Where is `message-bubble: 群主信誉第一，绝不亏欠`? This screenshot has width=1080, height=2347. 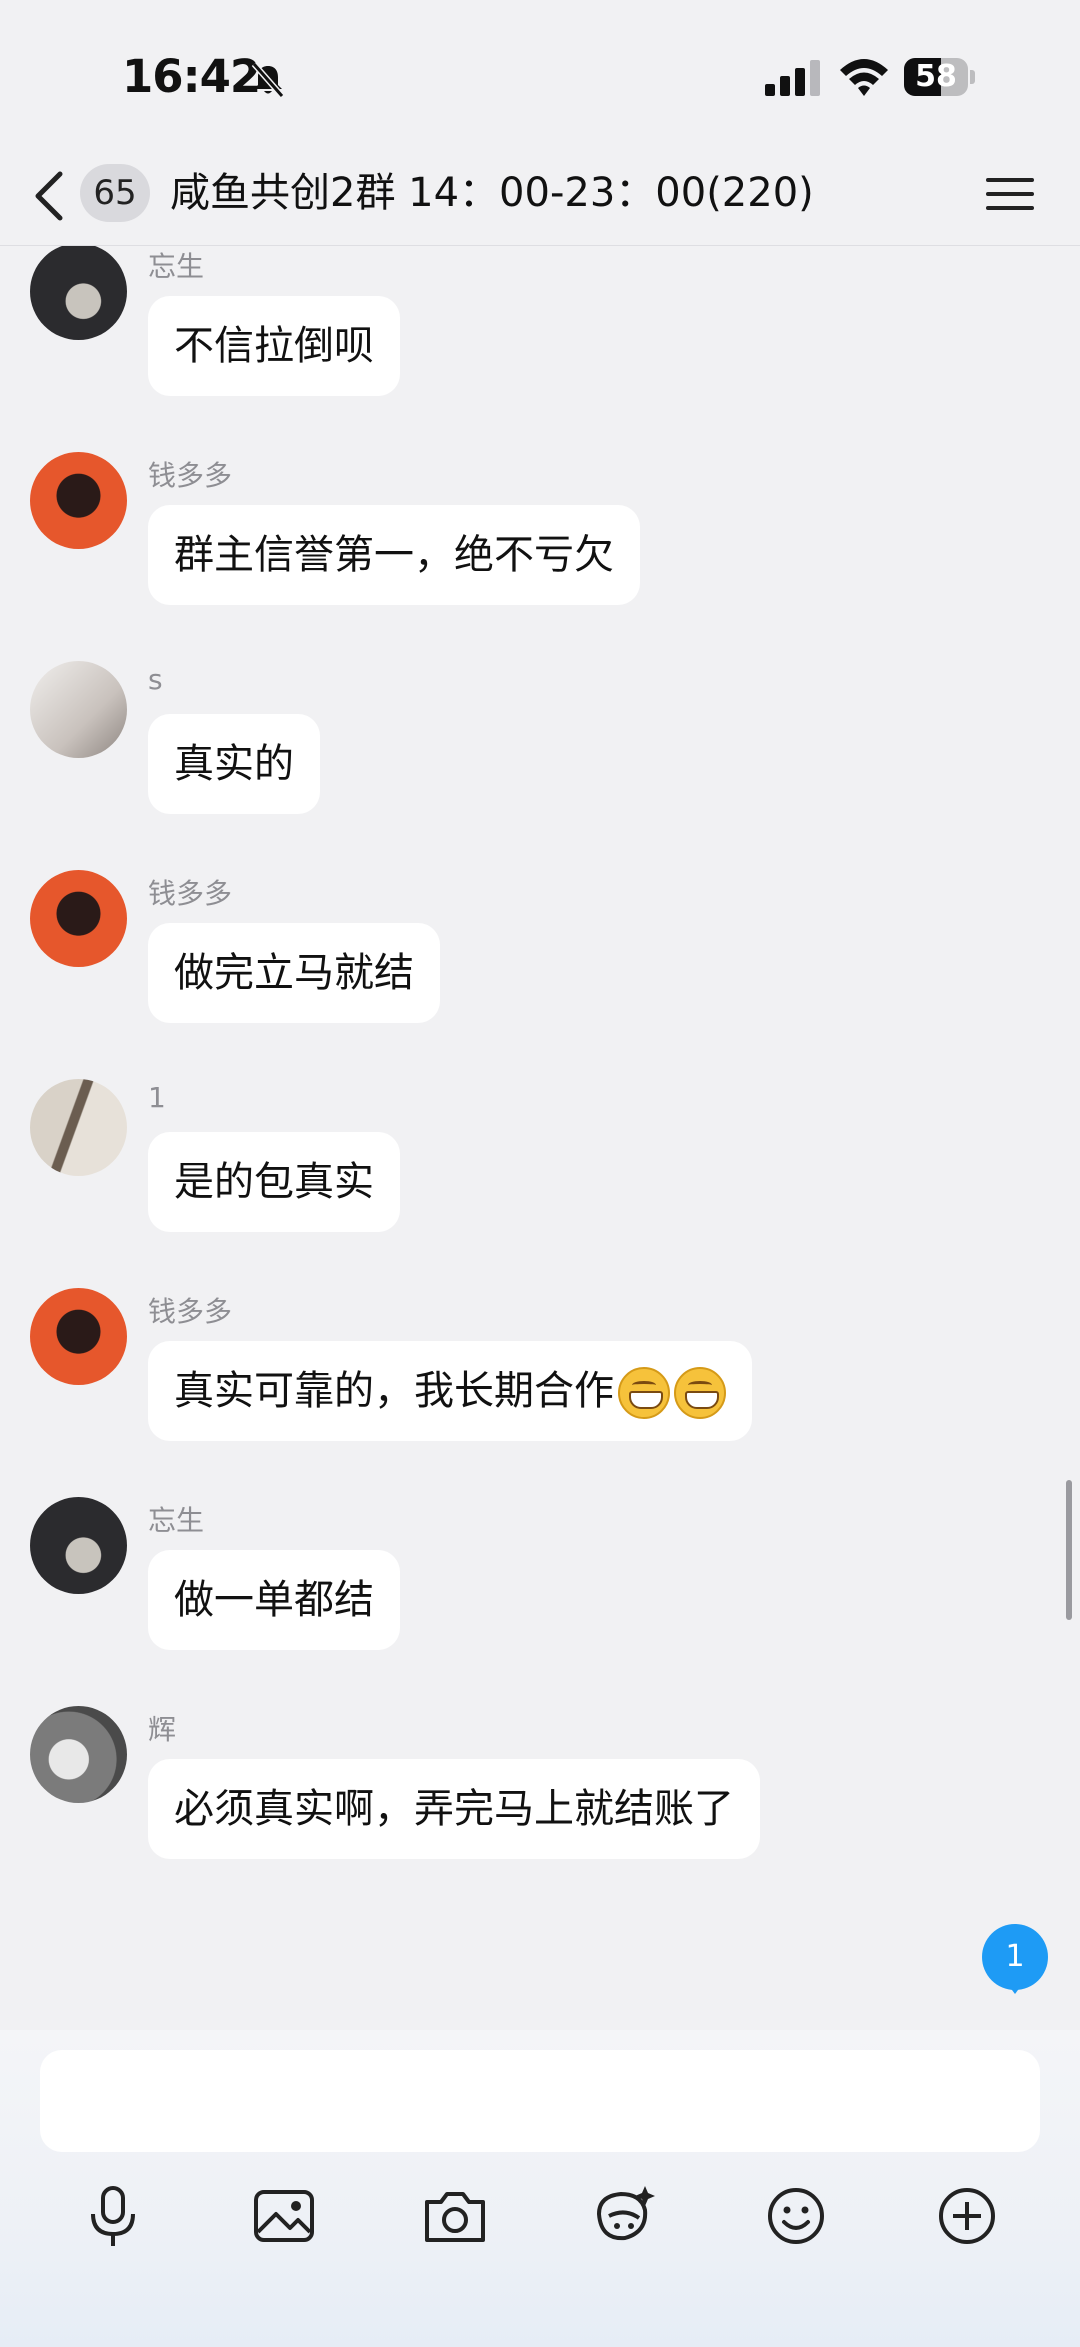
message-bubble: 群主信誉第一，绝不亏欠 is located at coordinates (394, 555).